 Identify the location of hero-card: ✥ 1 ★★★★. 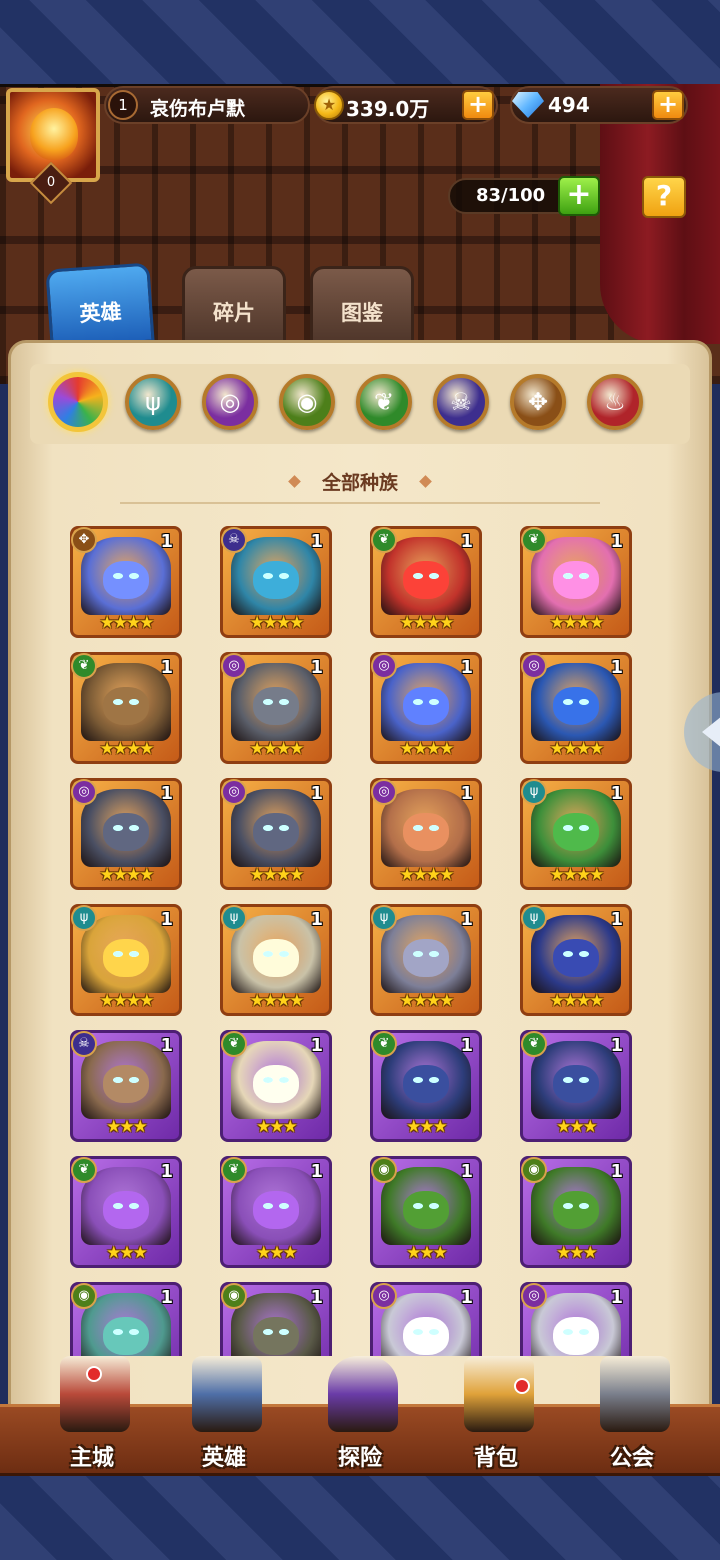
(126, 582).